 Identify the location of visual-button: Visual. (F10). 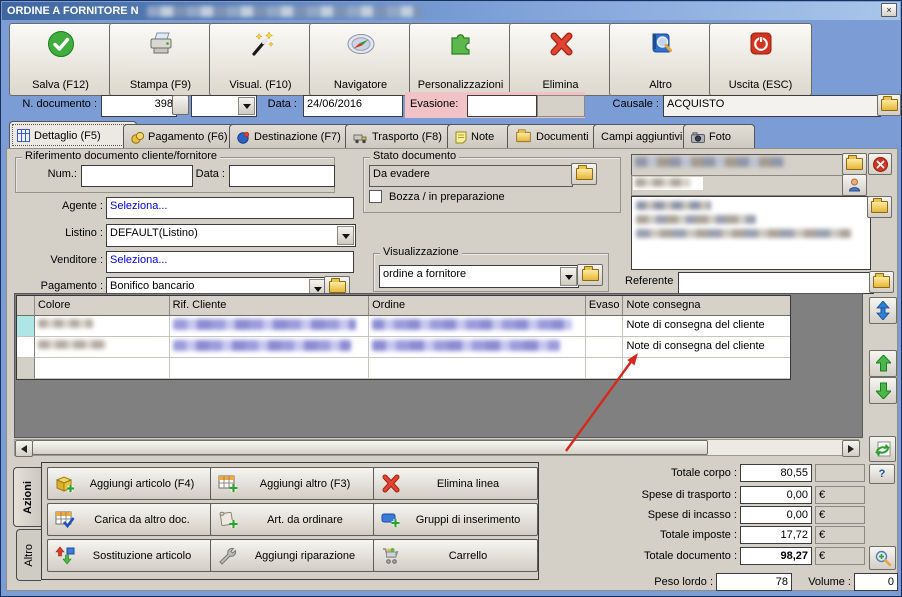
(260, 59).